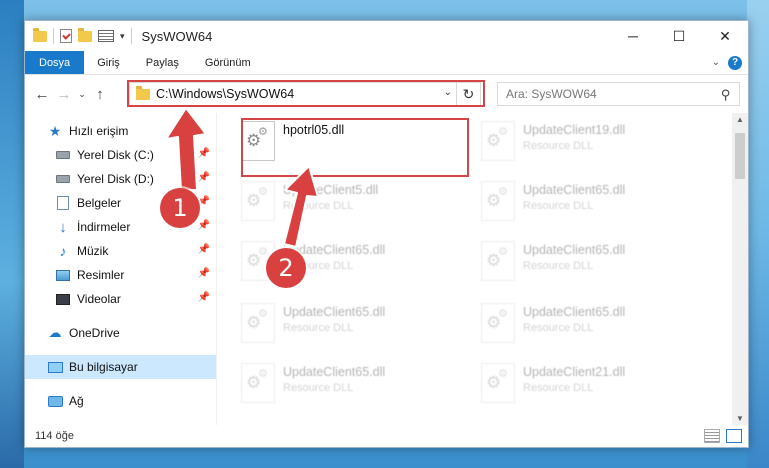  Describe the element at coordinates (725, 36) in the screenshot. I see `close-button: ✕` at that location.